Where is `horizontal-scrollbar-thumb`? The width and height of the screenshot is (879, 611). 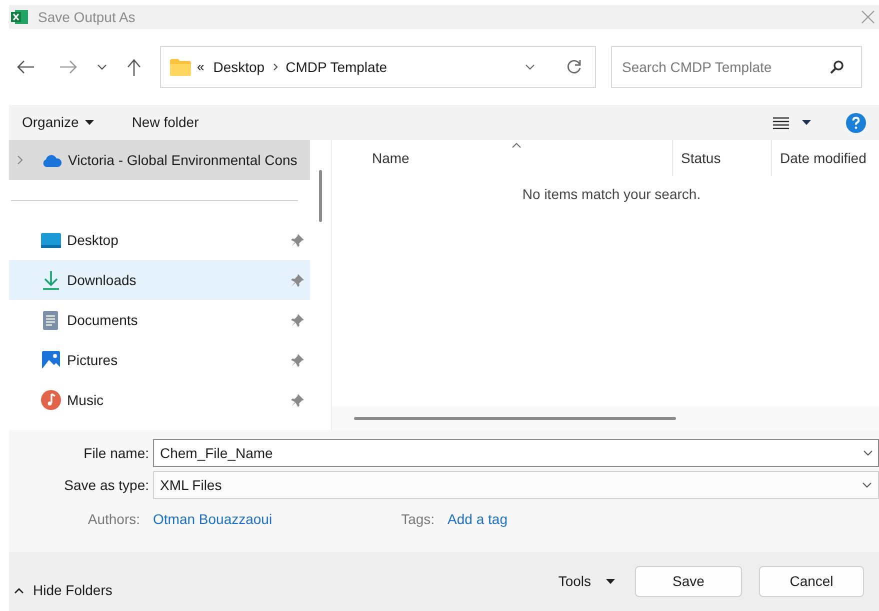 horizontal-scrollbar-thumb is located at coordinates (515, 418).